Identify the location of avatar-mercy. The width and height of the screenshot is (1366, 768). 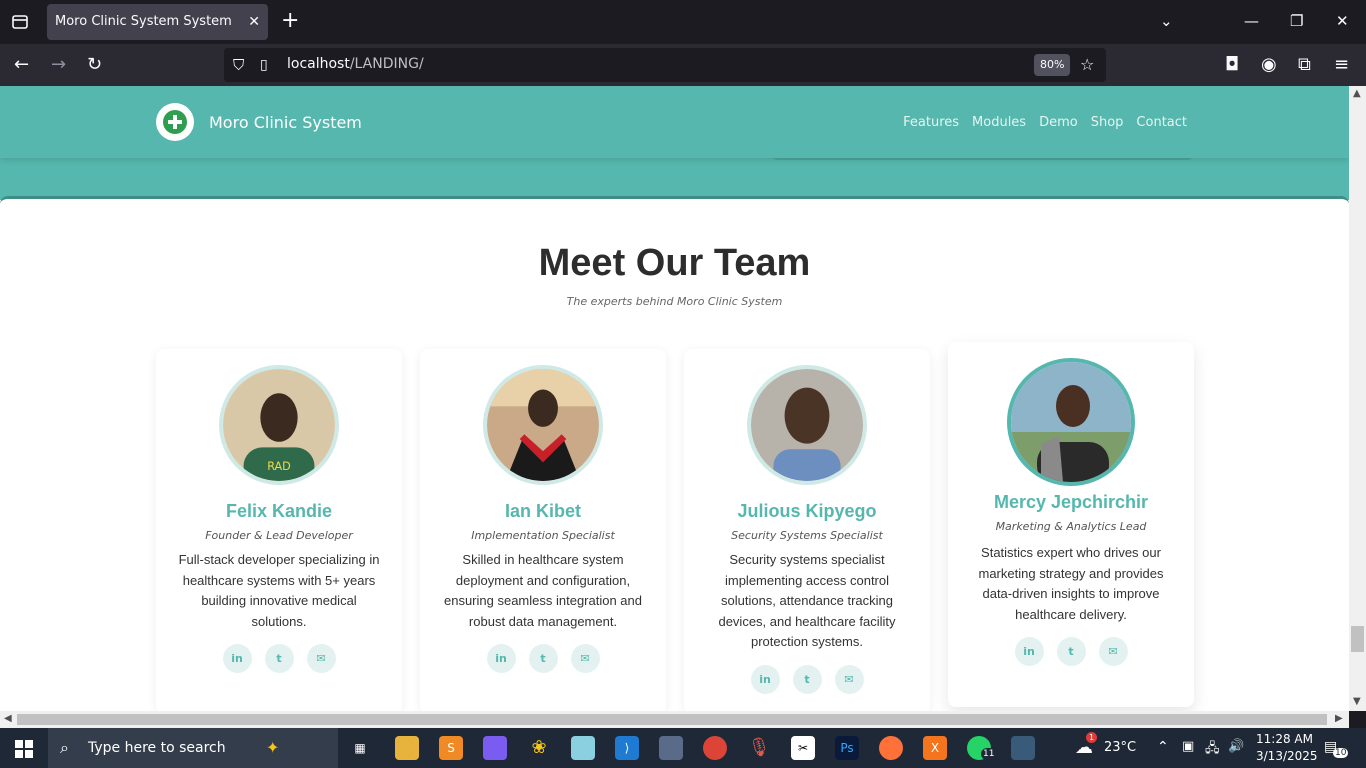
(1071, 422).